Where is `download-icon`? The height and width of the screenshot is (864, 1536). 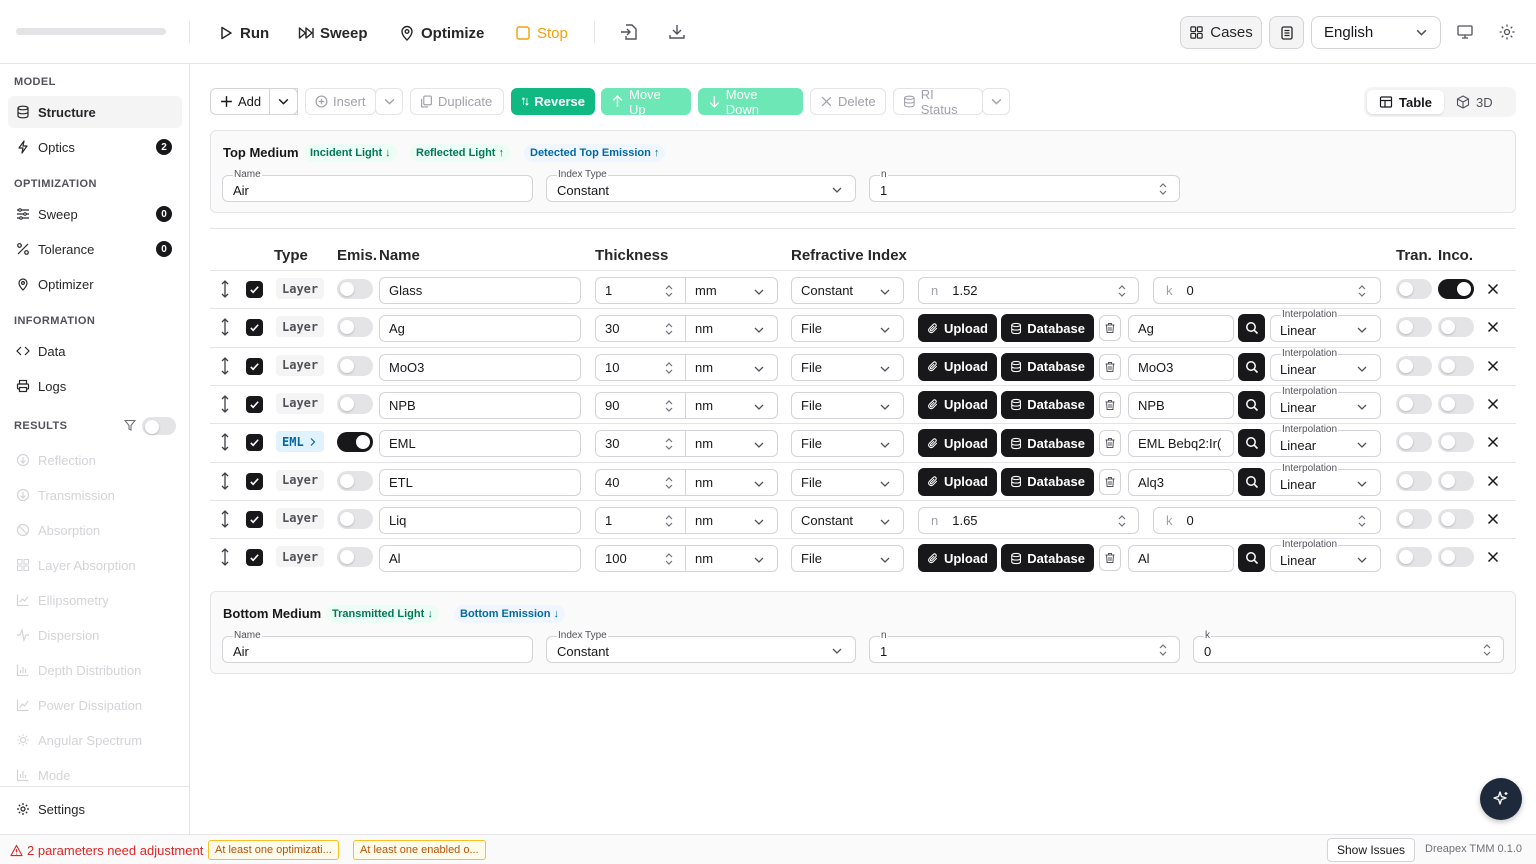
download-icon is located at coordinates (677, 32).